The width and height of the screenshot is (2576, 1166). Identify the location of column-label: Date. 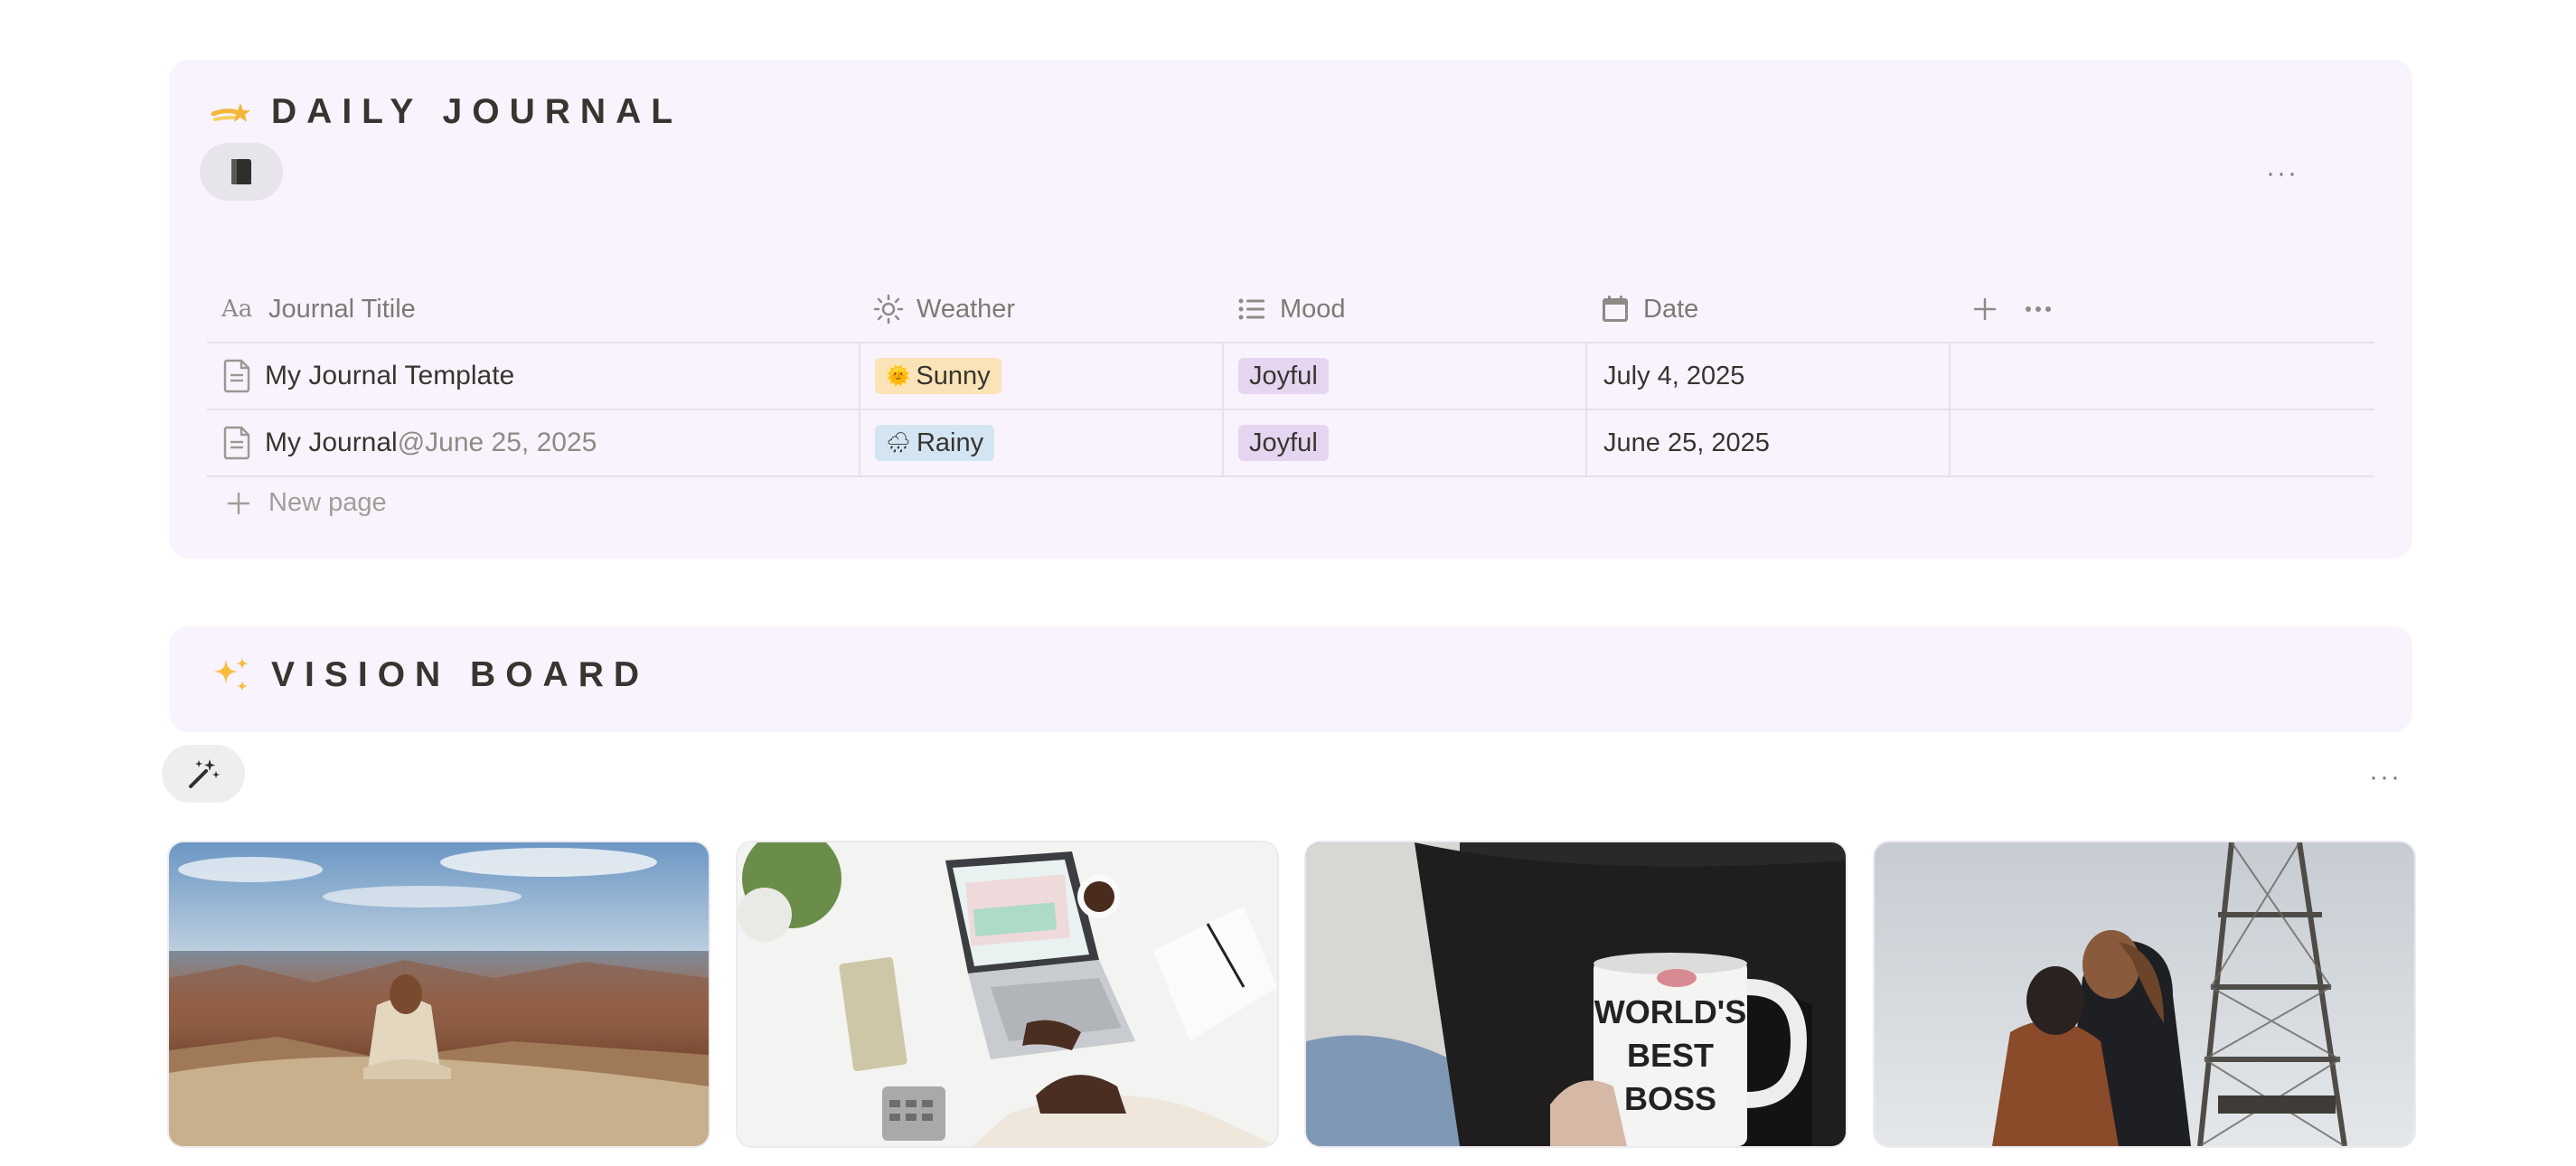
(1671, 309).